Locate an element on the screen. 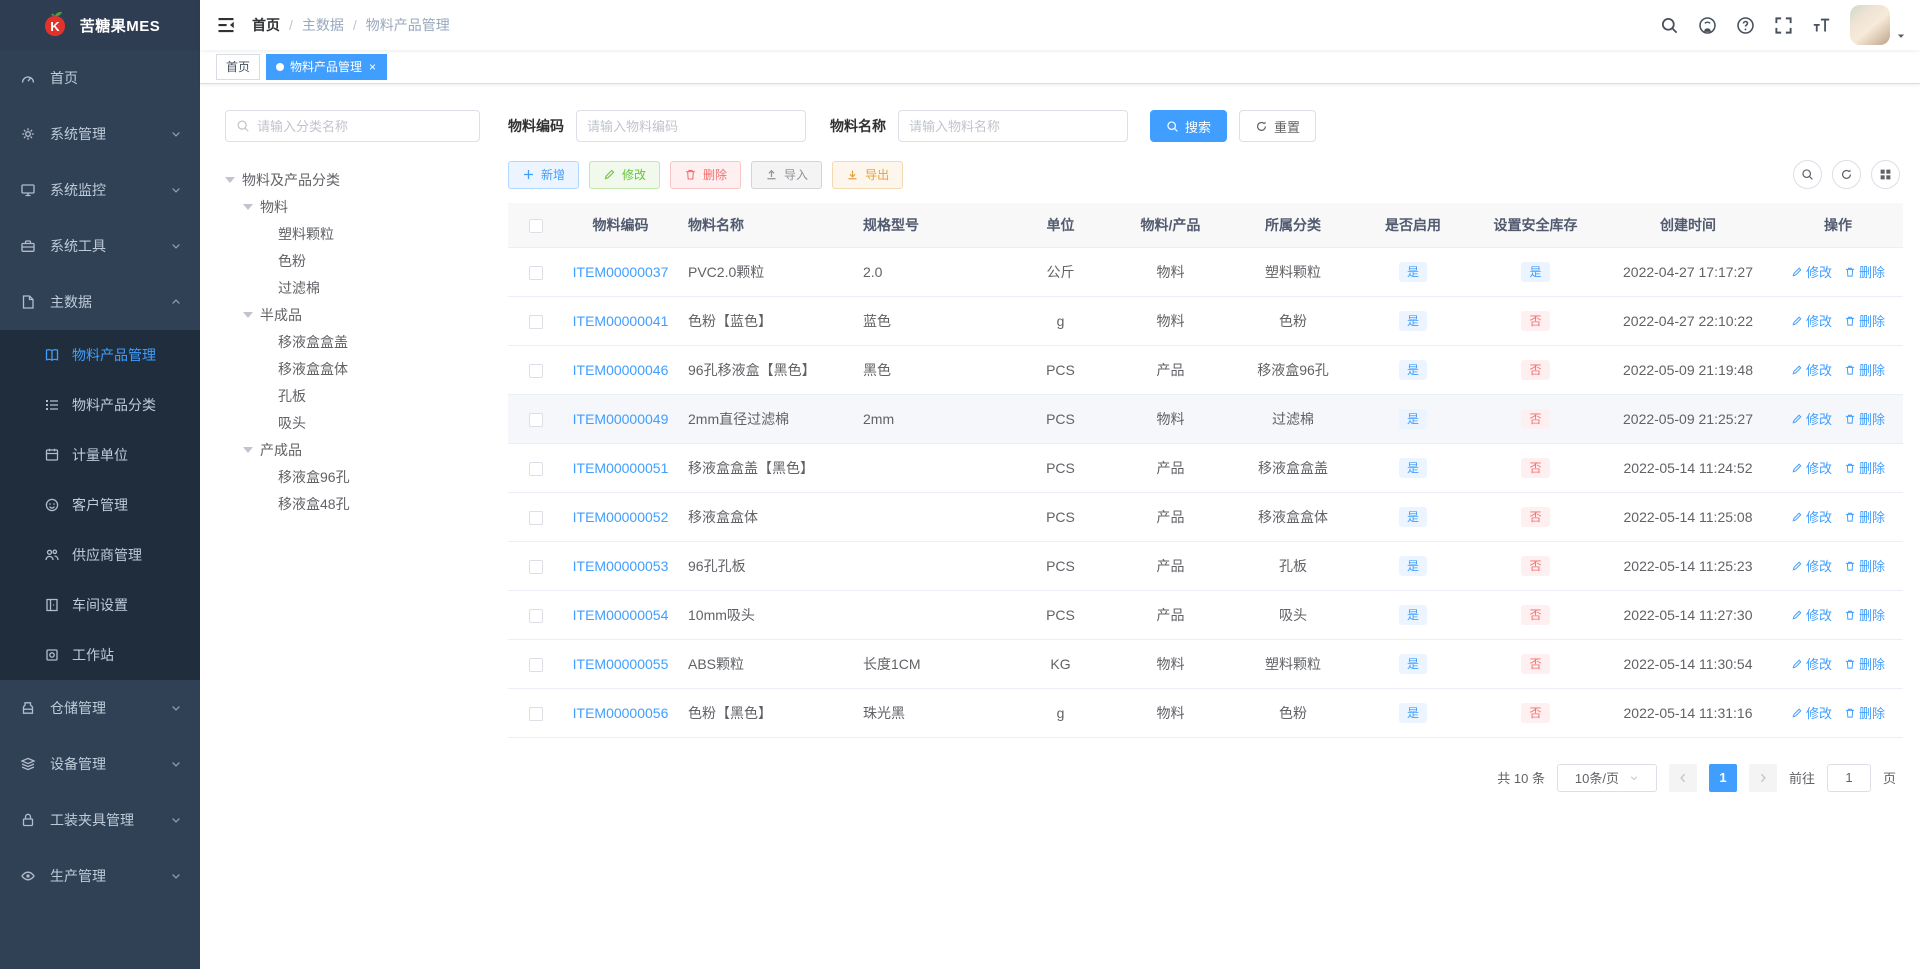 The image size is (1920, 969). navbar-font-size-button is located at coordinates (1821, 25).